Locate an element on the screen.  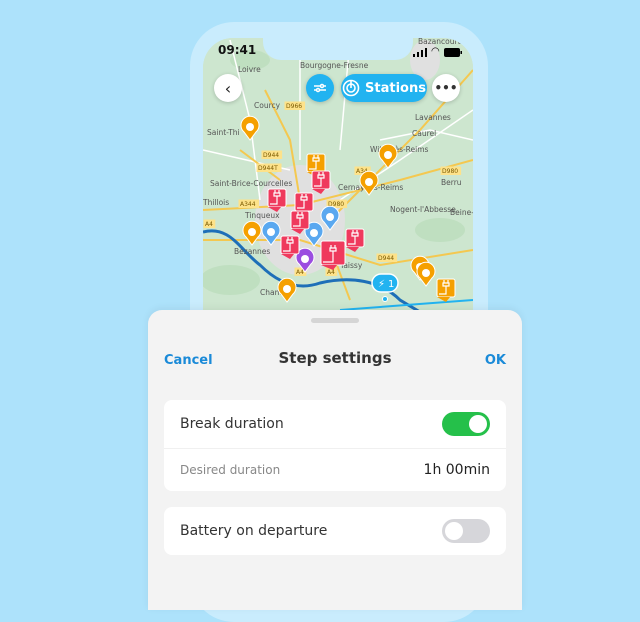
chevron-left-icon: ‹ is located at coordinates (228, 88).